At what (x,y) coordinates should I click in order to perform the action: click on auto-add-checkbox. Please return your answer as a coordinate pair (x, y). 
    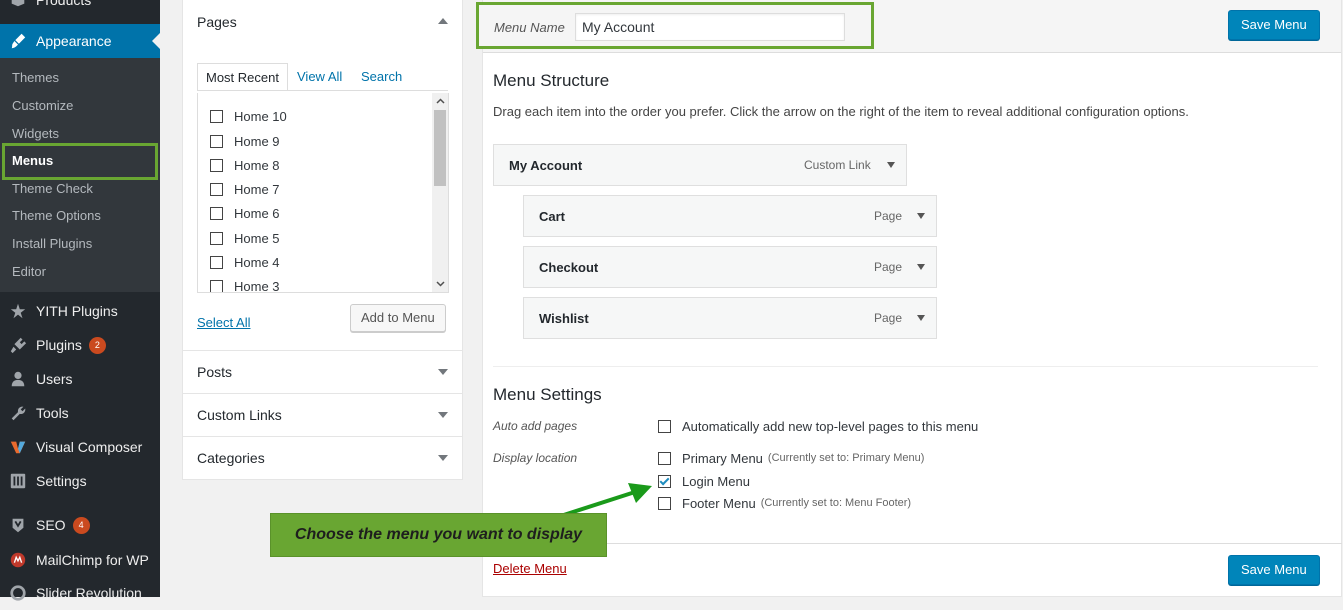
    Looking at the image, I should click on (664, 426).